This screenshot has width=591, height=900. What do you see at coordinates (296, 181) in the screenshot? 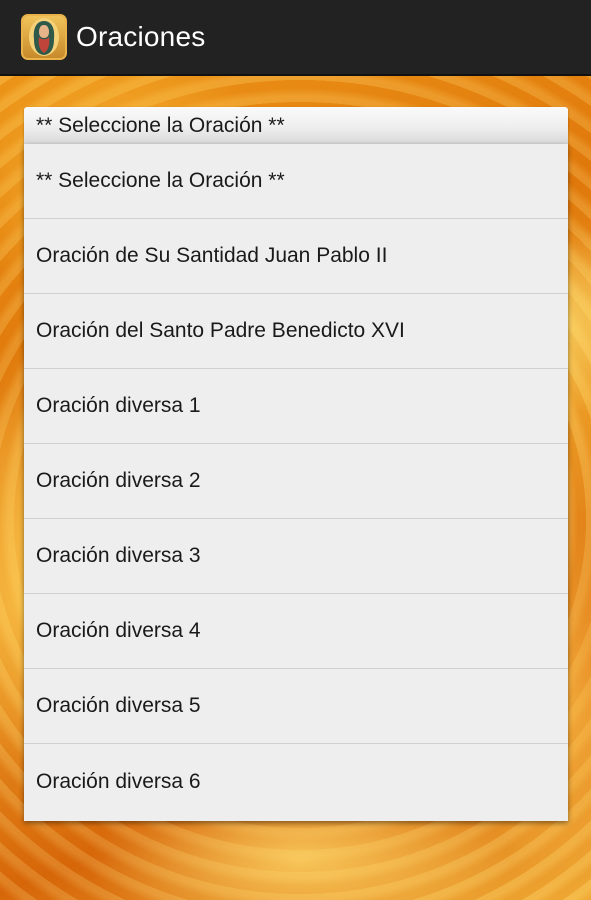
I see `dropdown-option: ** Seleccione la Oración **` at bounding box center [296, 181].